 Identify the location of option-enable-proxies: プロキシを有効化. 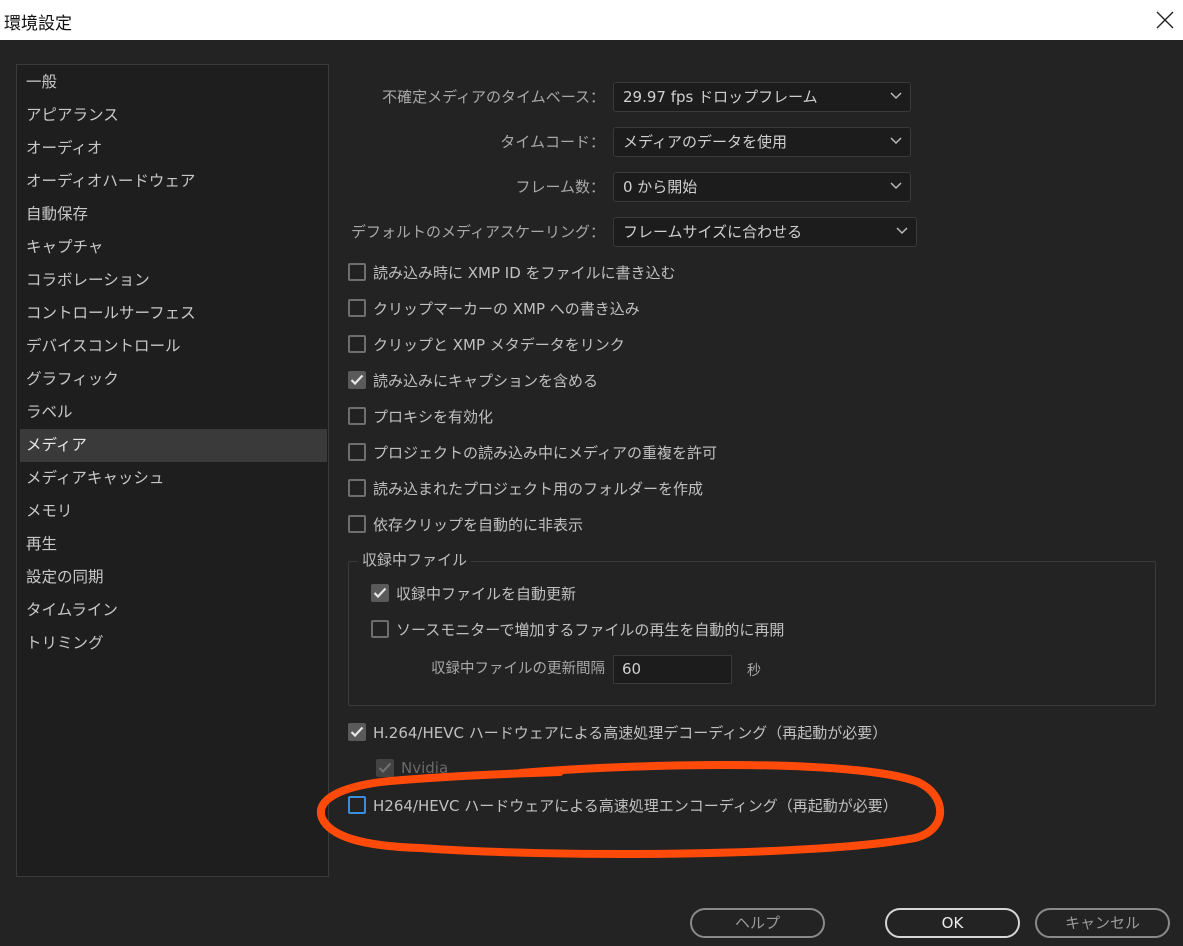
(420, 416).